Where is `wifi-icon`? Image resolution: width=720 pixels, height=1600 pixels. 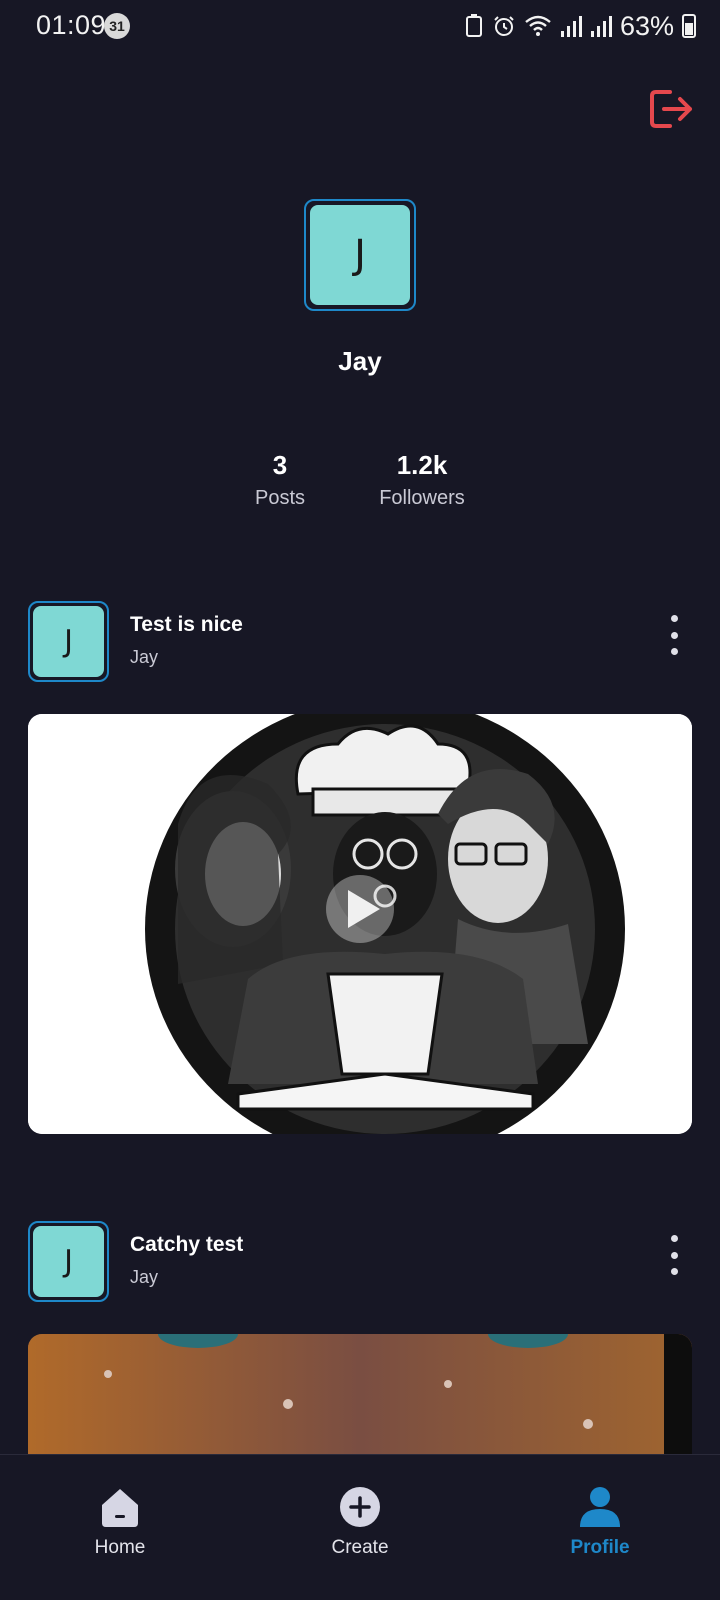
wifi-icon is located at coordinates (538, 25).